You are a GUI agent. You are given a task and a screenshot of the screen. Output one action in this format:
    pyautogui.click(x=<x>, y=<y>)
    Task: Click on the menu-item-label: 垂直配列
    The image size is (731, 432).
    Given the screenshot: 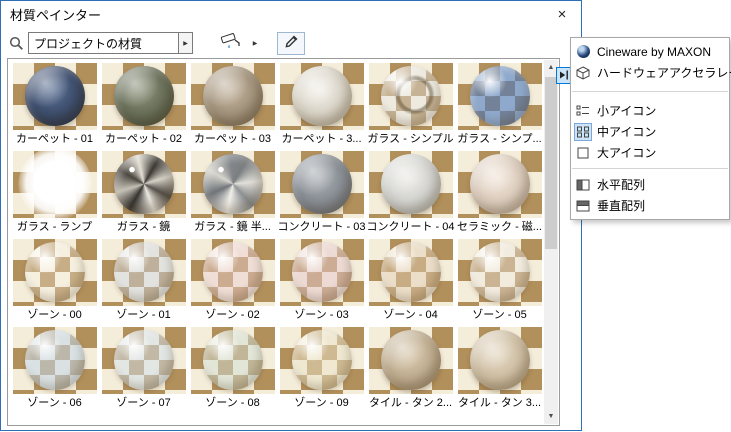 What is the action you would take?
    pyautogui.click(x=621, y=206)
    